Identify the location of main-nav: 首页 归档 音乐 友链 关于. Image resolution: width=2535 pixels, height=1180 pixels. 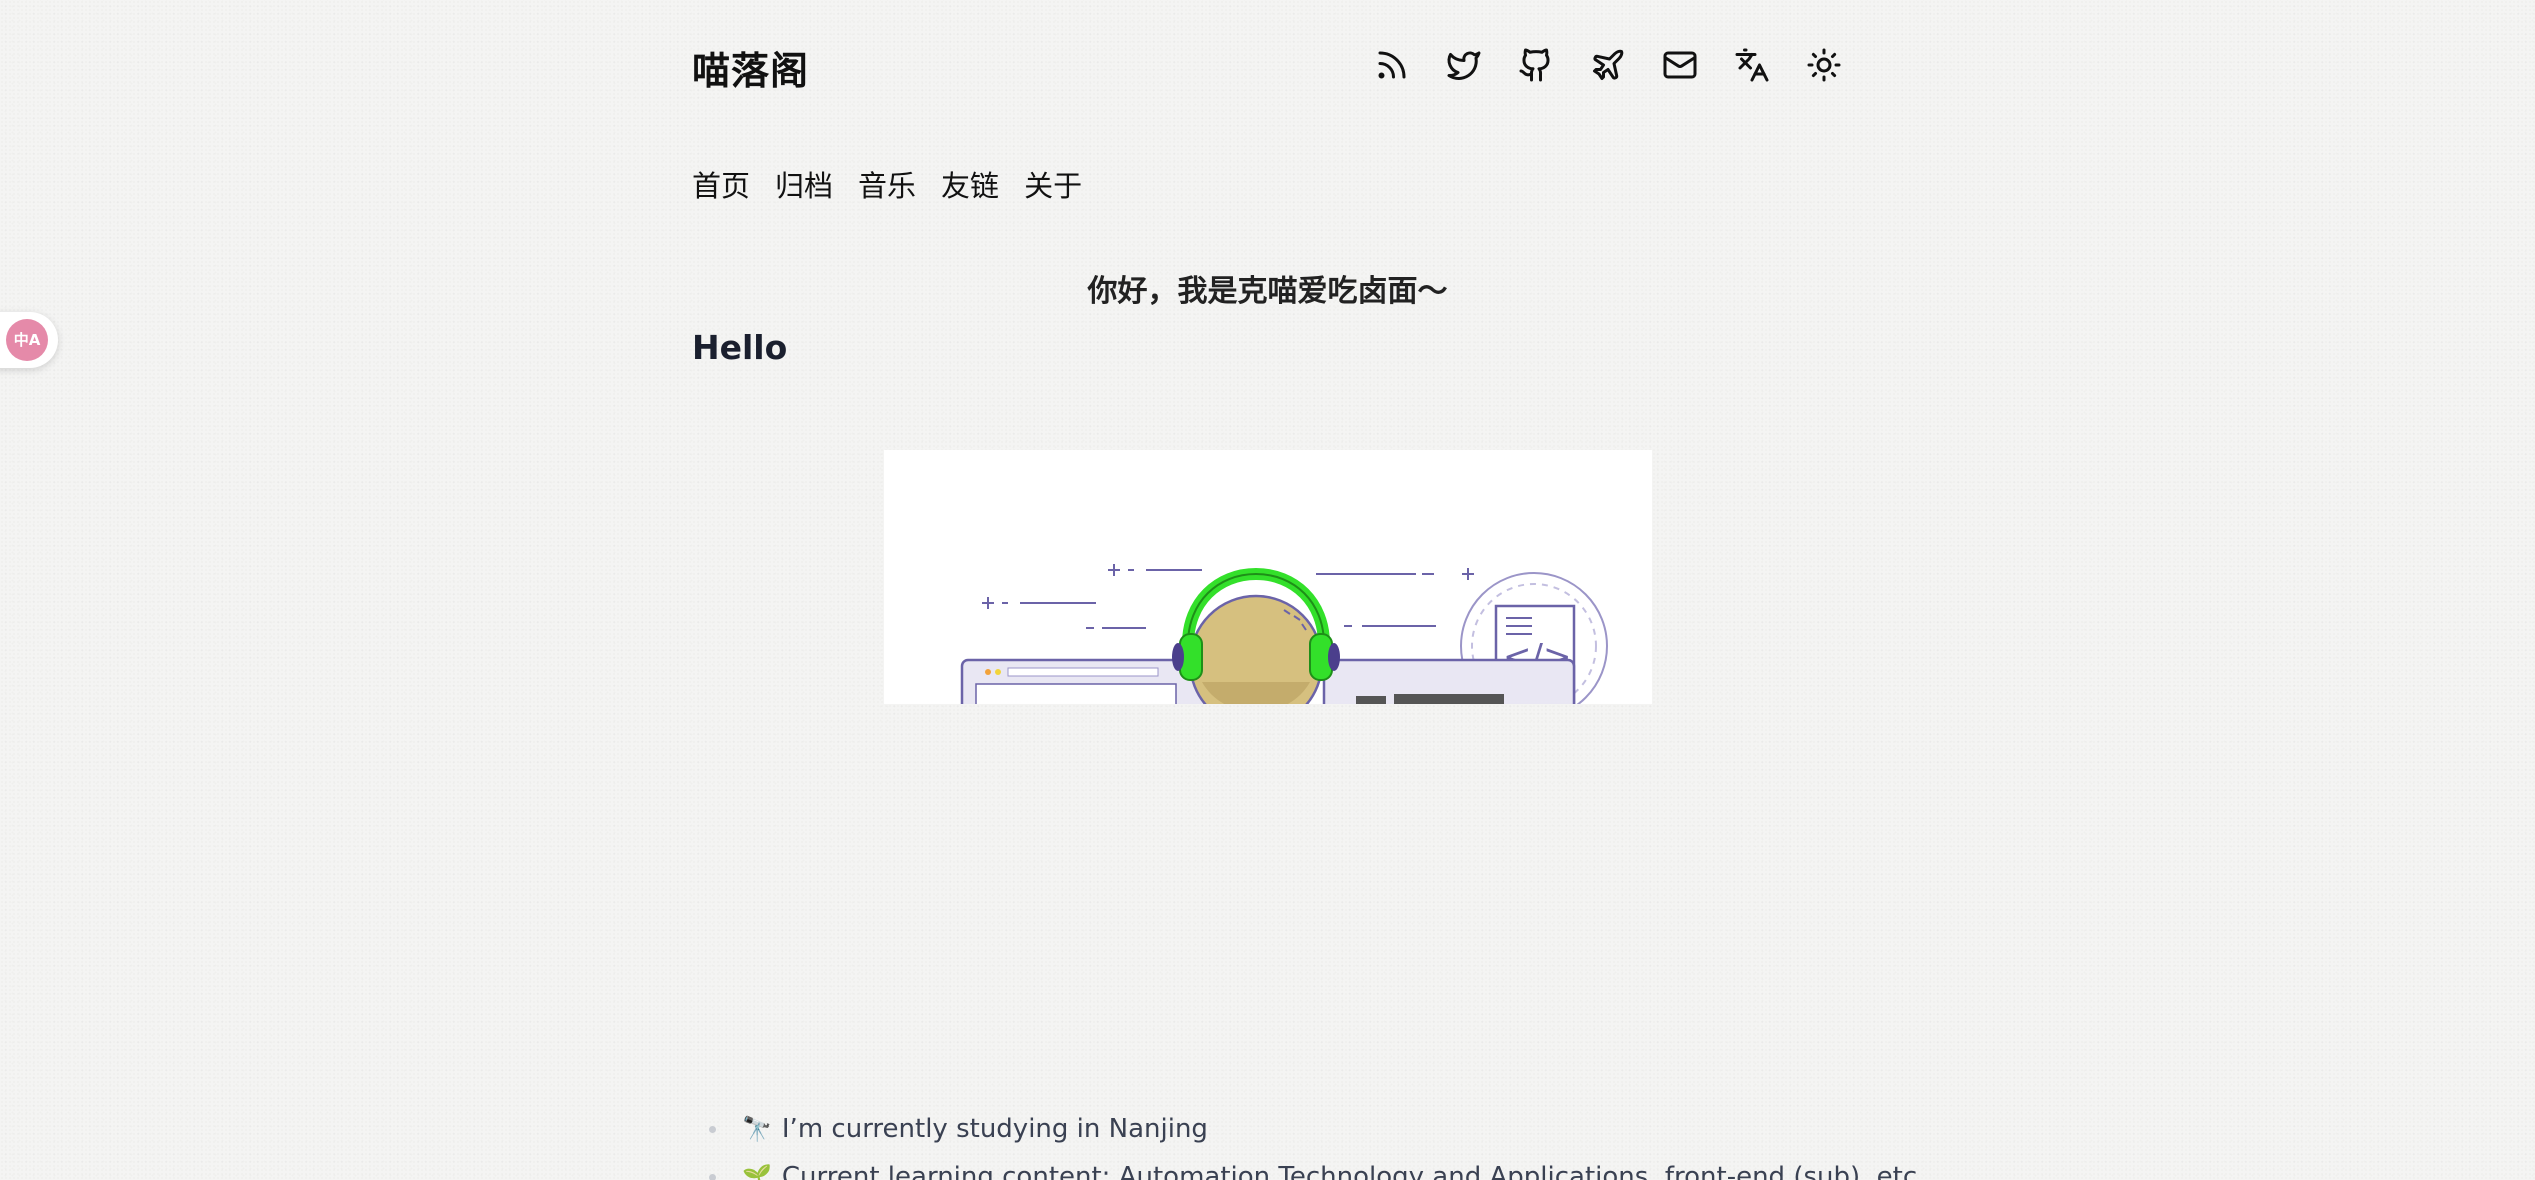
(887, 184).